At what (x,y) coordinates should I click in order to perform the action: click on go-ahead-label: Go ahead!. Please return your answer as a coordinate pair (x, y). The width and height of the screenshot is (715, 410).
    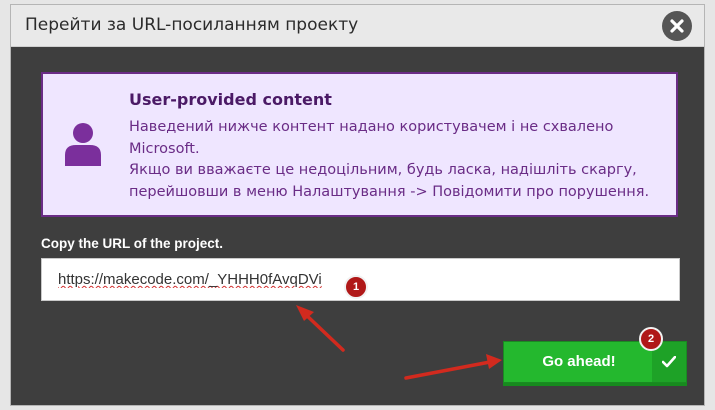
    Looking at the image, I should click on (579, 361).